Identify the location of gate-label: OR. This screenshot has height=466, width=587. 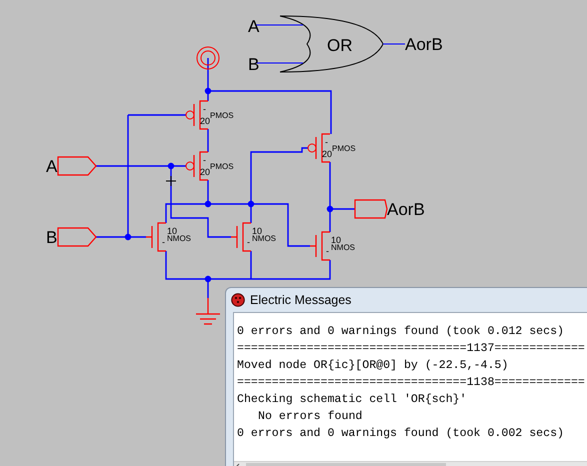
(339, 45).